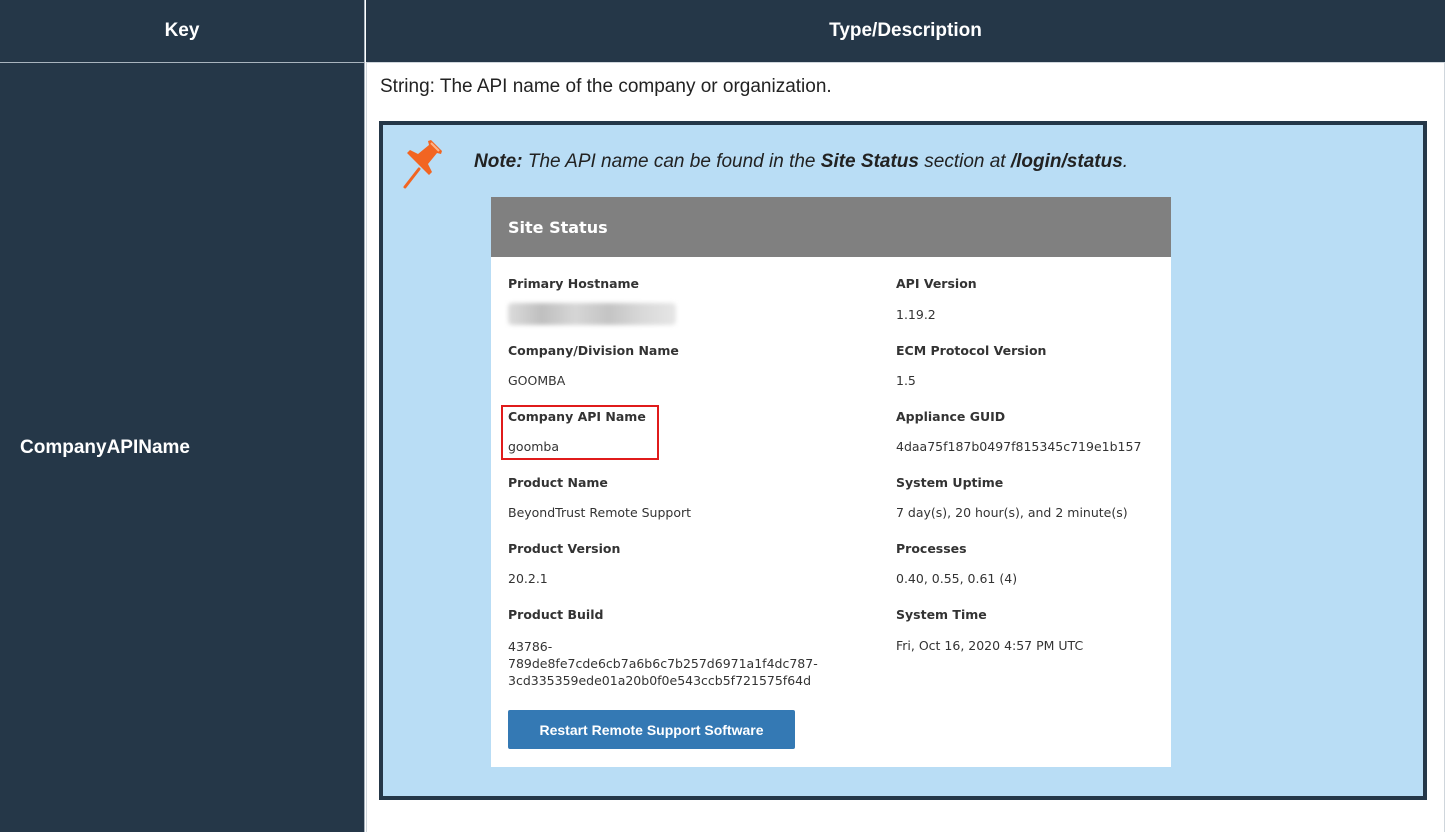  I want to click on product-build-line-1: 43786-, so click(530, 646).